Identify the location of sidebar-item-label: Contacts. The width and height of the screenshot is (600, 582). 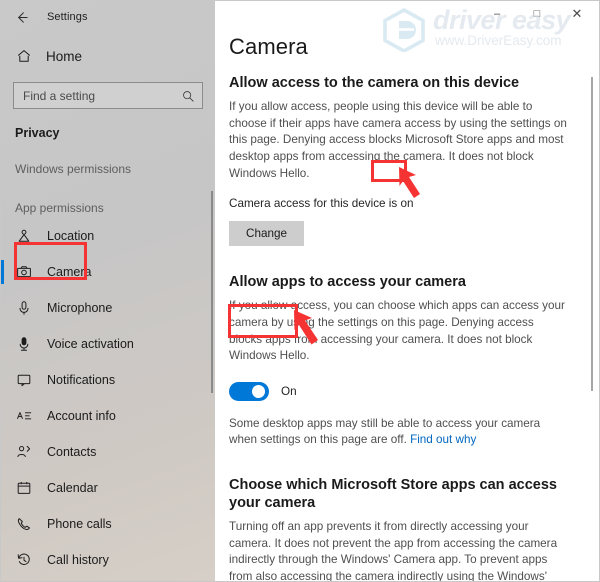
(72, 452).